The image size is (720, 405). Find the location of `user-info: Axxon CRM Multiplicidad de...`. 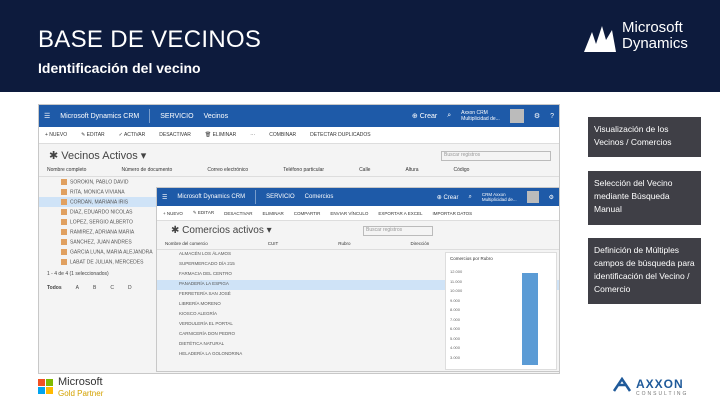

user-info: Axxon CRM Multiplicidad de... is located at coordinates (480, 116).